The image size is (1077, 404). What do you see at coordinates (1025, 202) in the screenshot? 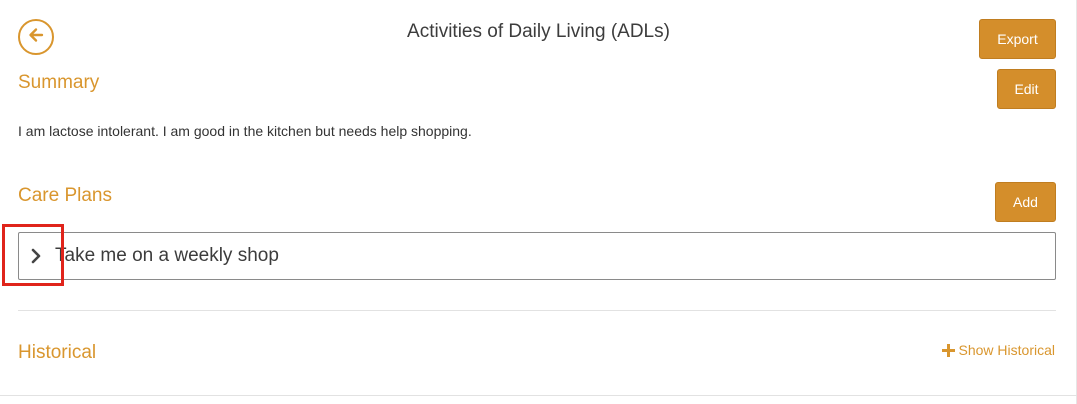
I see `add-care-plan-button: Add` at bounding box center [1025, 202].